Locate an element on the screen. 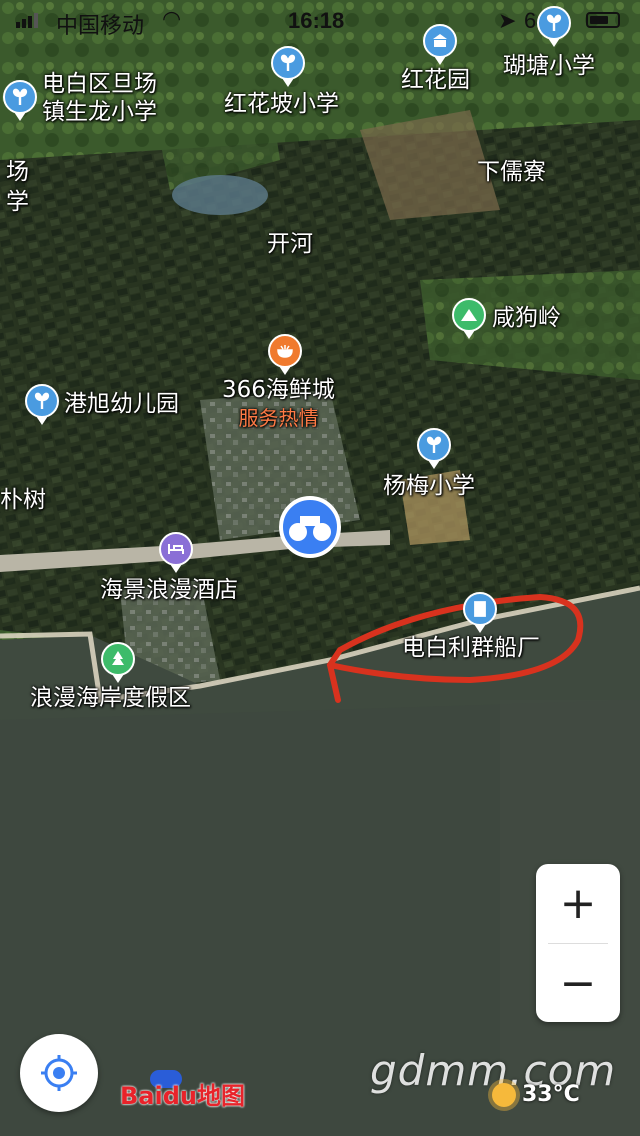 This screenshot has width=640, height=1136. place-partial-xue: 学 is located at coordinates (17, 202).